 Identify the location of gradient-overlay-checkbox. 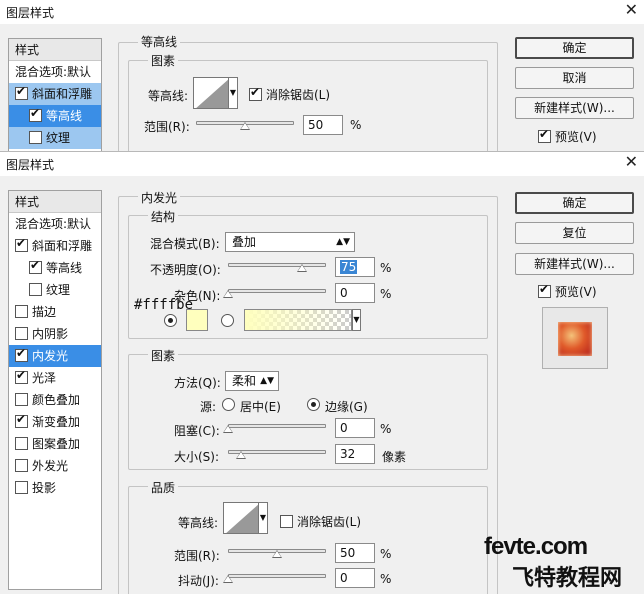
(21, 421).